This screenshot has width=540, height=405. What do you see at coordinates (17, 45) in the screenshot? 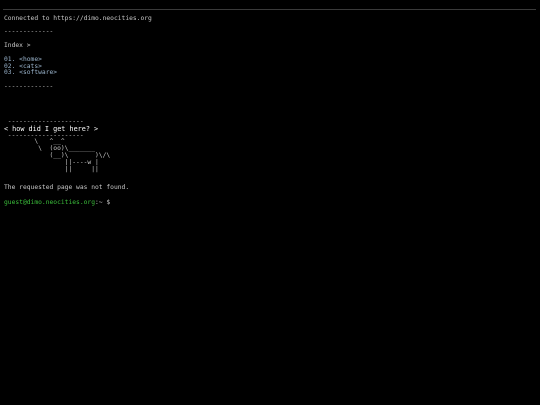
I see `index-label: Index >` at bounding box center [17, 45].